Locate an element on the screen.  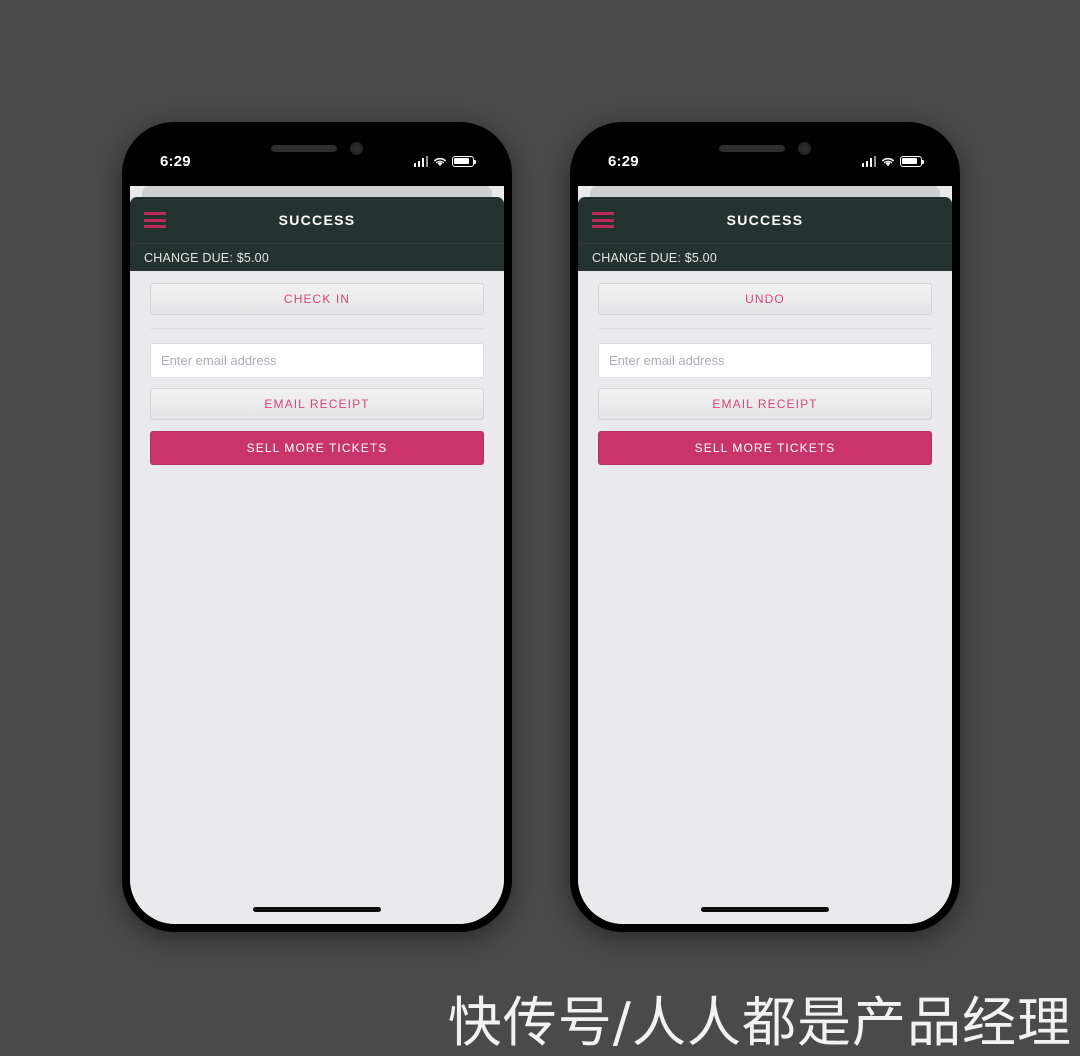
change-due-bar-right: CHANGE DUE: $5.00 is located at coordinates (765, 257).